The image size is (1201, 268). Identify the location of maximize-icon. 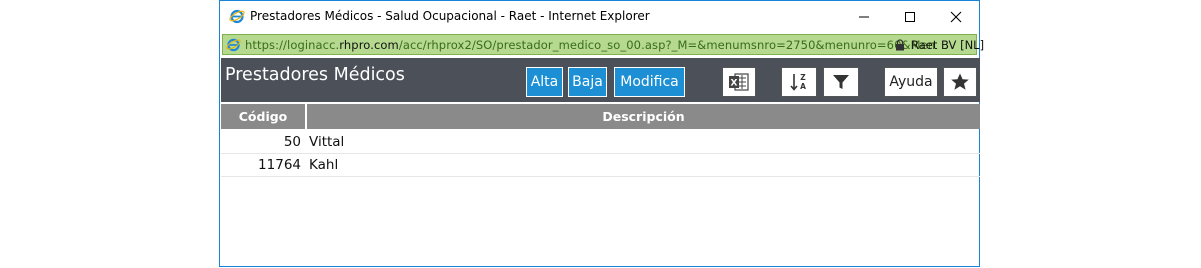
(910, 16).